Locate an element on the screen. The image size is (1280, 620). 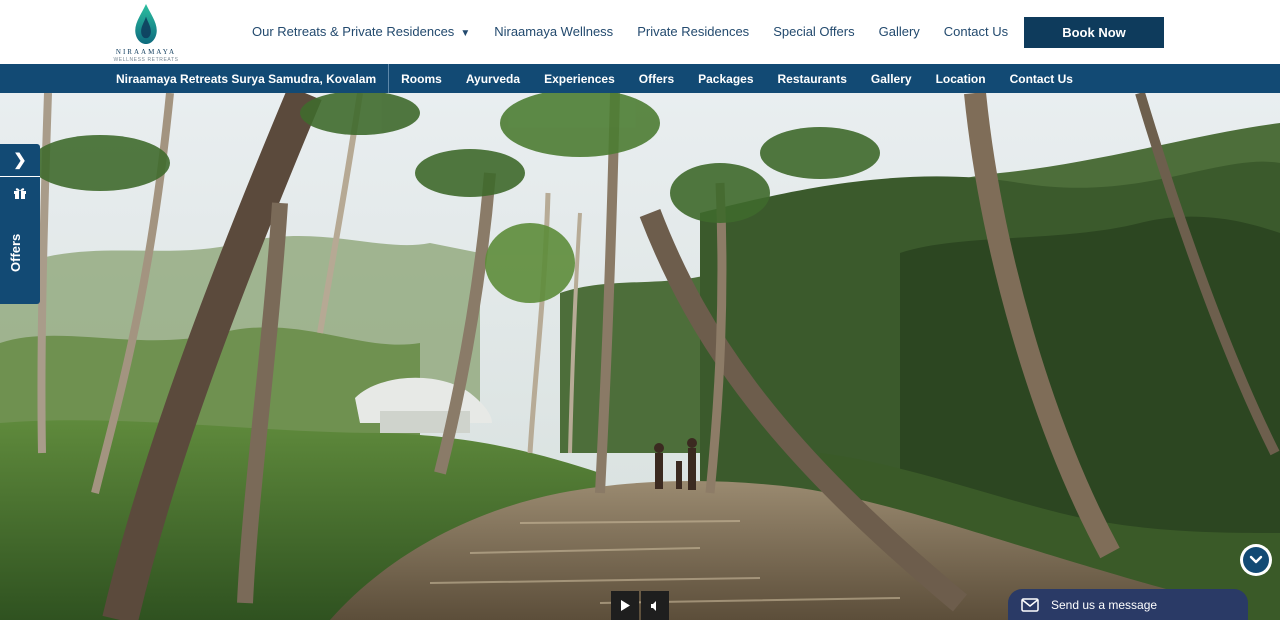
nav-item-wellness: Niraamaya Wellness is located at coordinates (553, 31).